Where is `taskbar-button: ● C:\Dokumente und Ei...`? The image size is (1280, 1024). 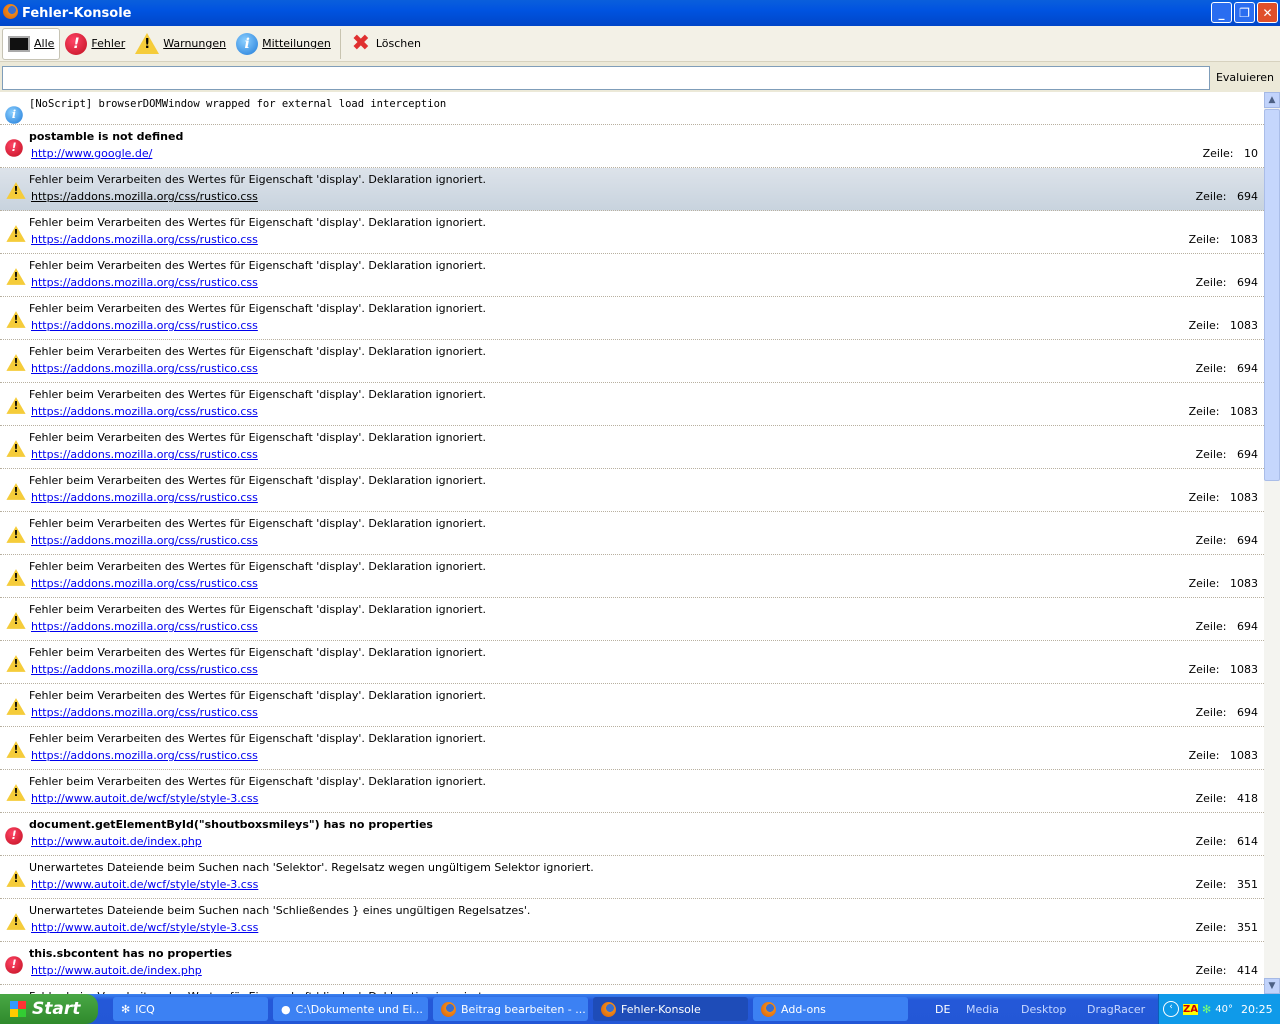
taskbar-button: ● C:\Dokumente und Ei... is located at coordinates (350, 1009).